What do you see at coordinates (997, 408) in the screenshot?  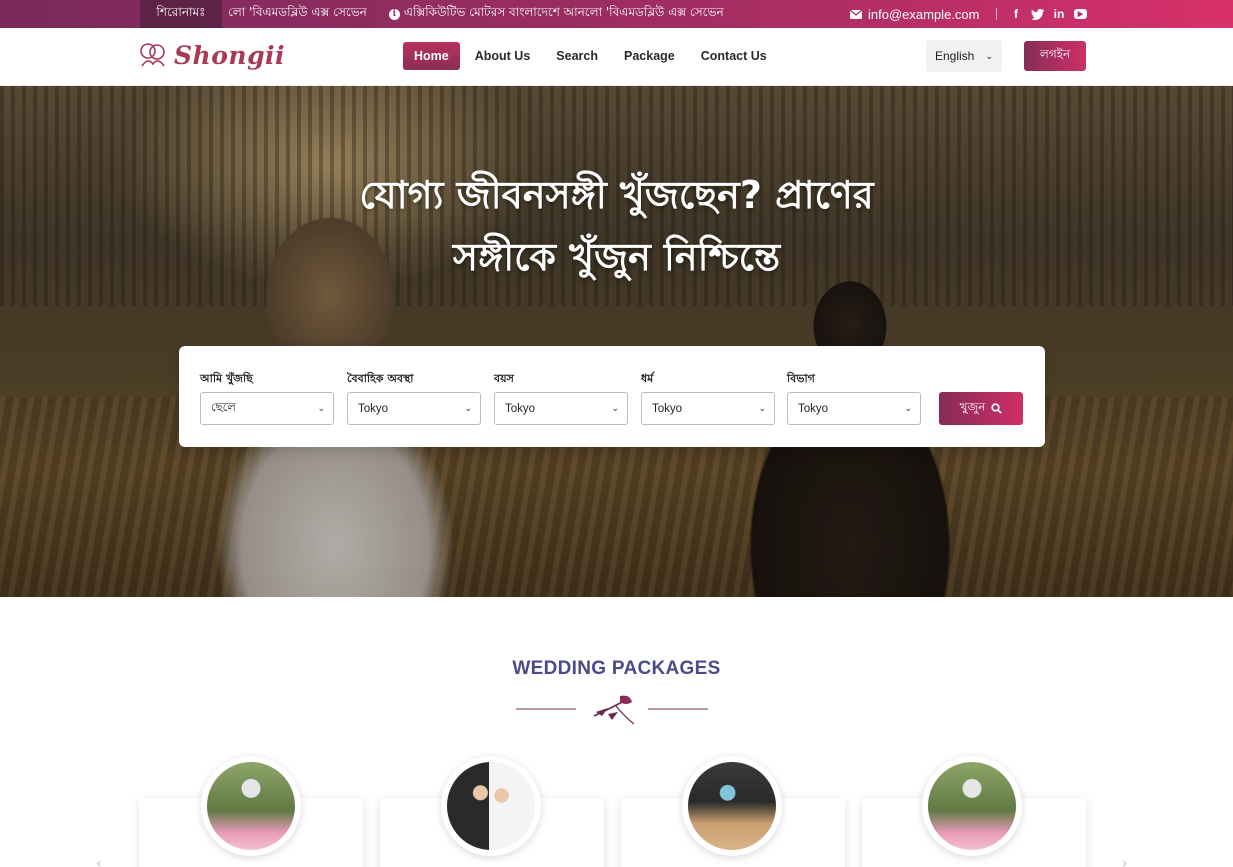 I see `search-icon` at bounding box center [997, 408].